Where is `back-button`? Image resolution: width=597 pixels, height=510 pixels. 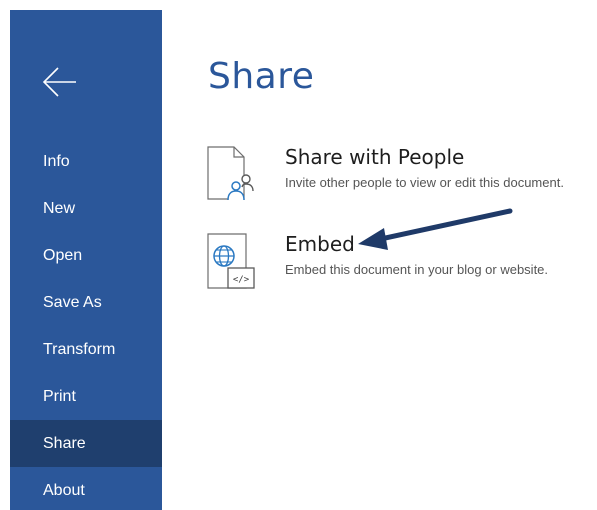
back-button is located at coordinates (60, 82).